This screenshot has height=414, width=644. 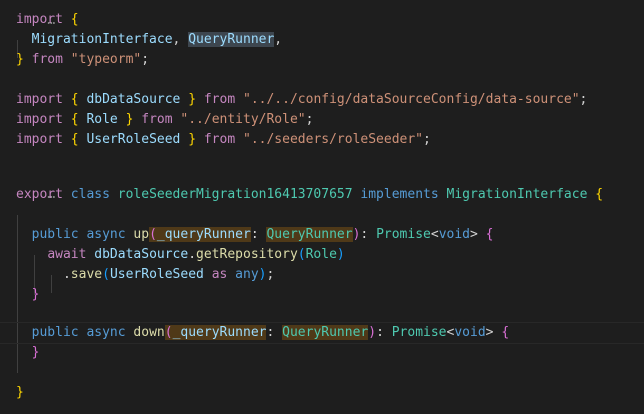 What do you see at coordinates (219, 274) in the screenshot?
I see `keyword-as: as` at bounding box center [219, 274].